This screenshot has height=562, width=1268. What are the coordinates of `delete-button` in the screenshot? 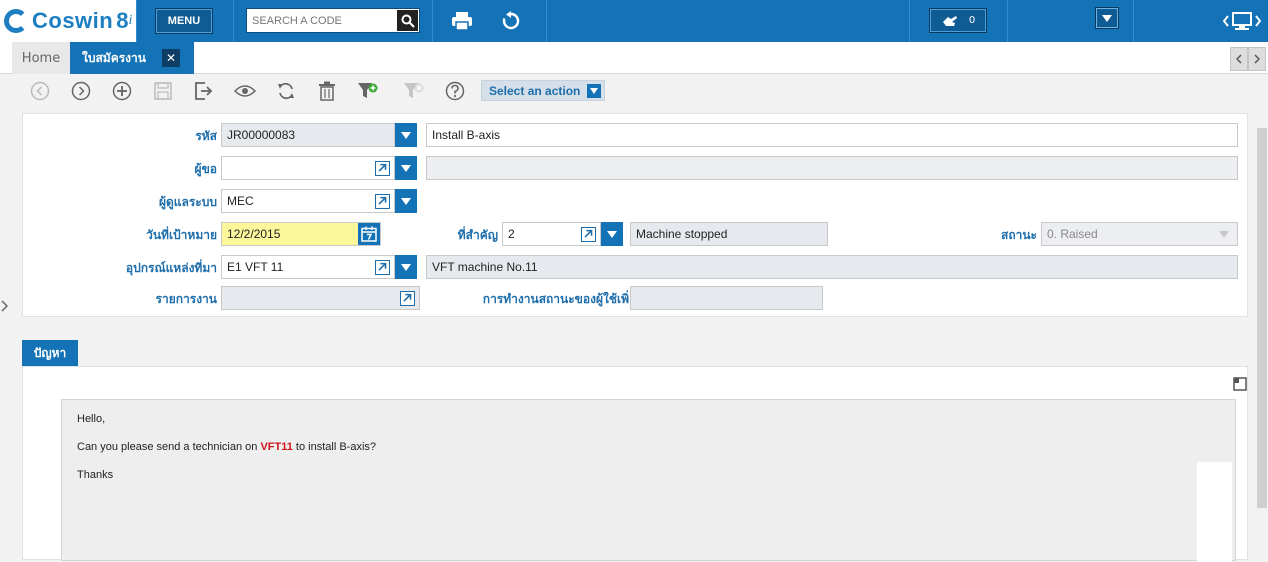 It's located at (327, 91).